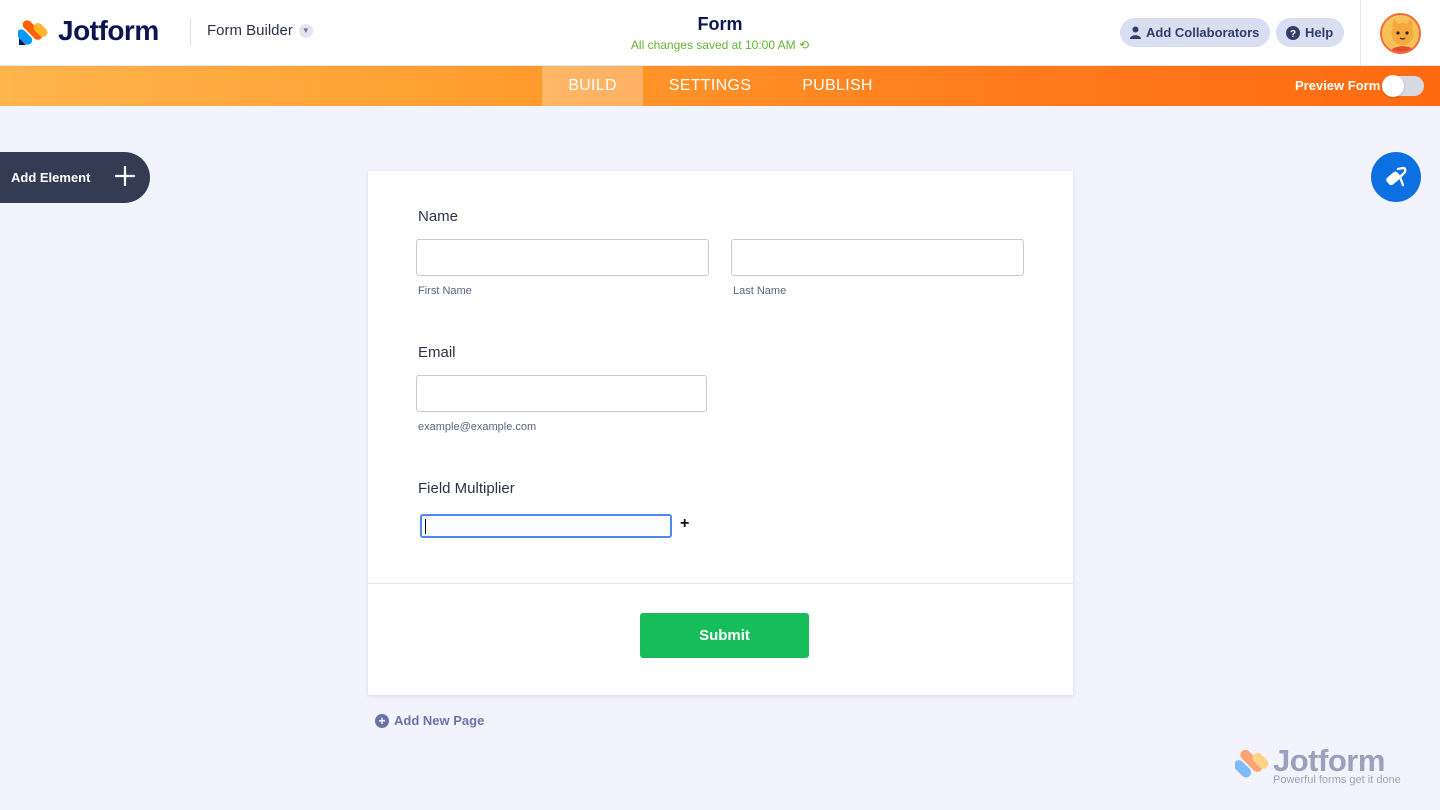 Image resolution: width=1440 pixels, height=810 pixels. What do you see at coordinates (837, 86) in the screenshot?
I see `tab-publish: PUBLISH` at bounding box center [837, 86].